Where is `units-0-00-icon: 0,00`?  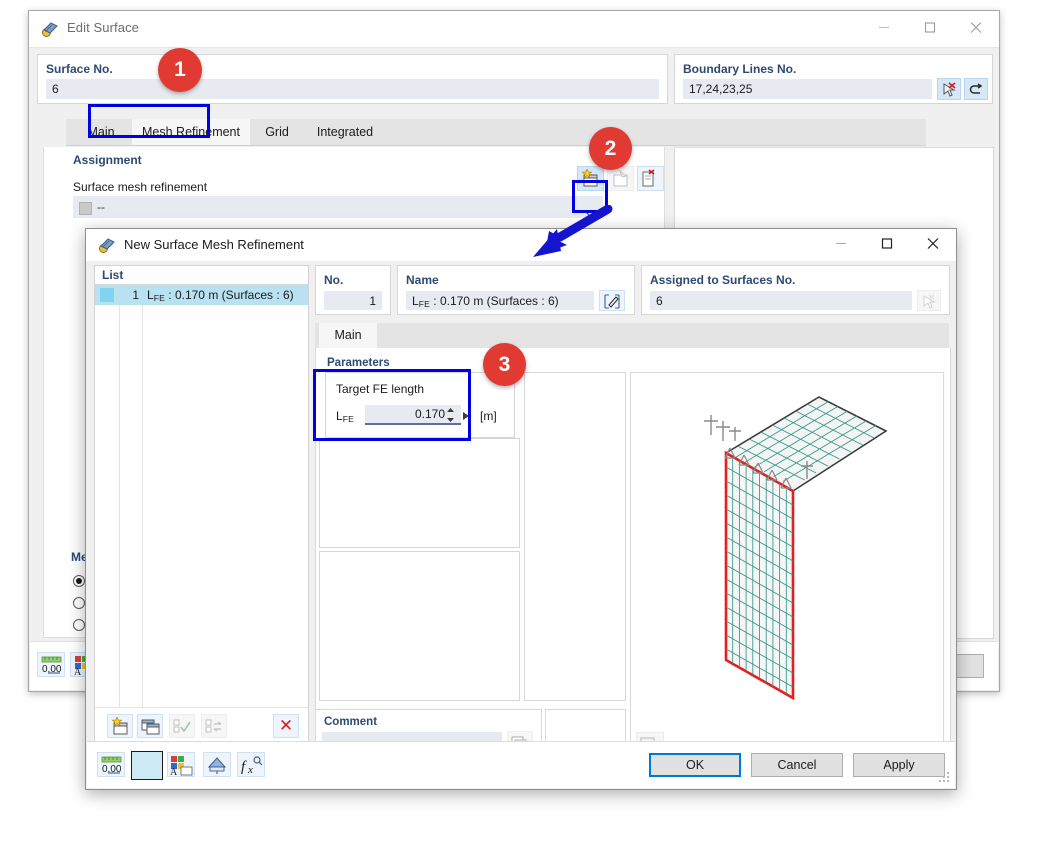
units-0-00-icon: 0,00 is located at coordinates (51, 665).